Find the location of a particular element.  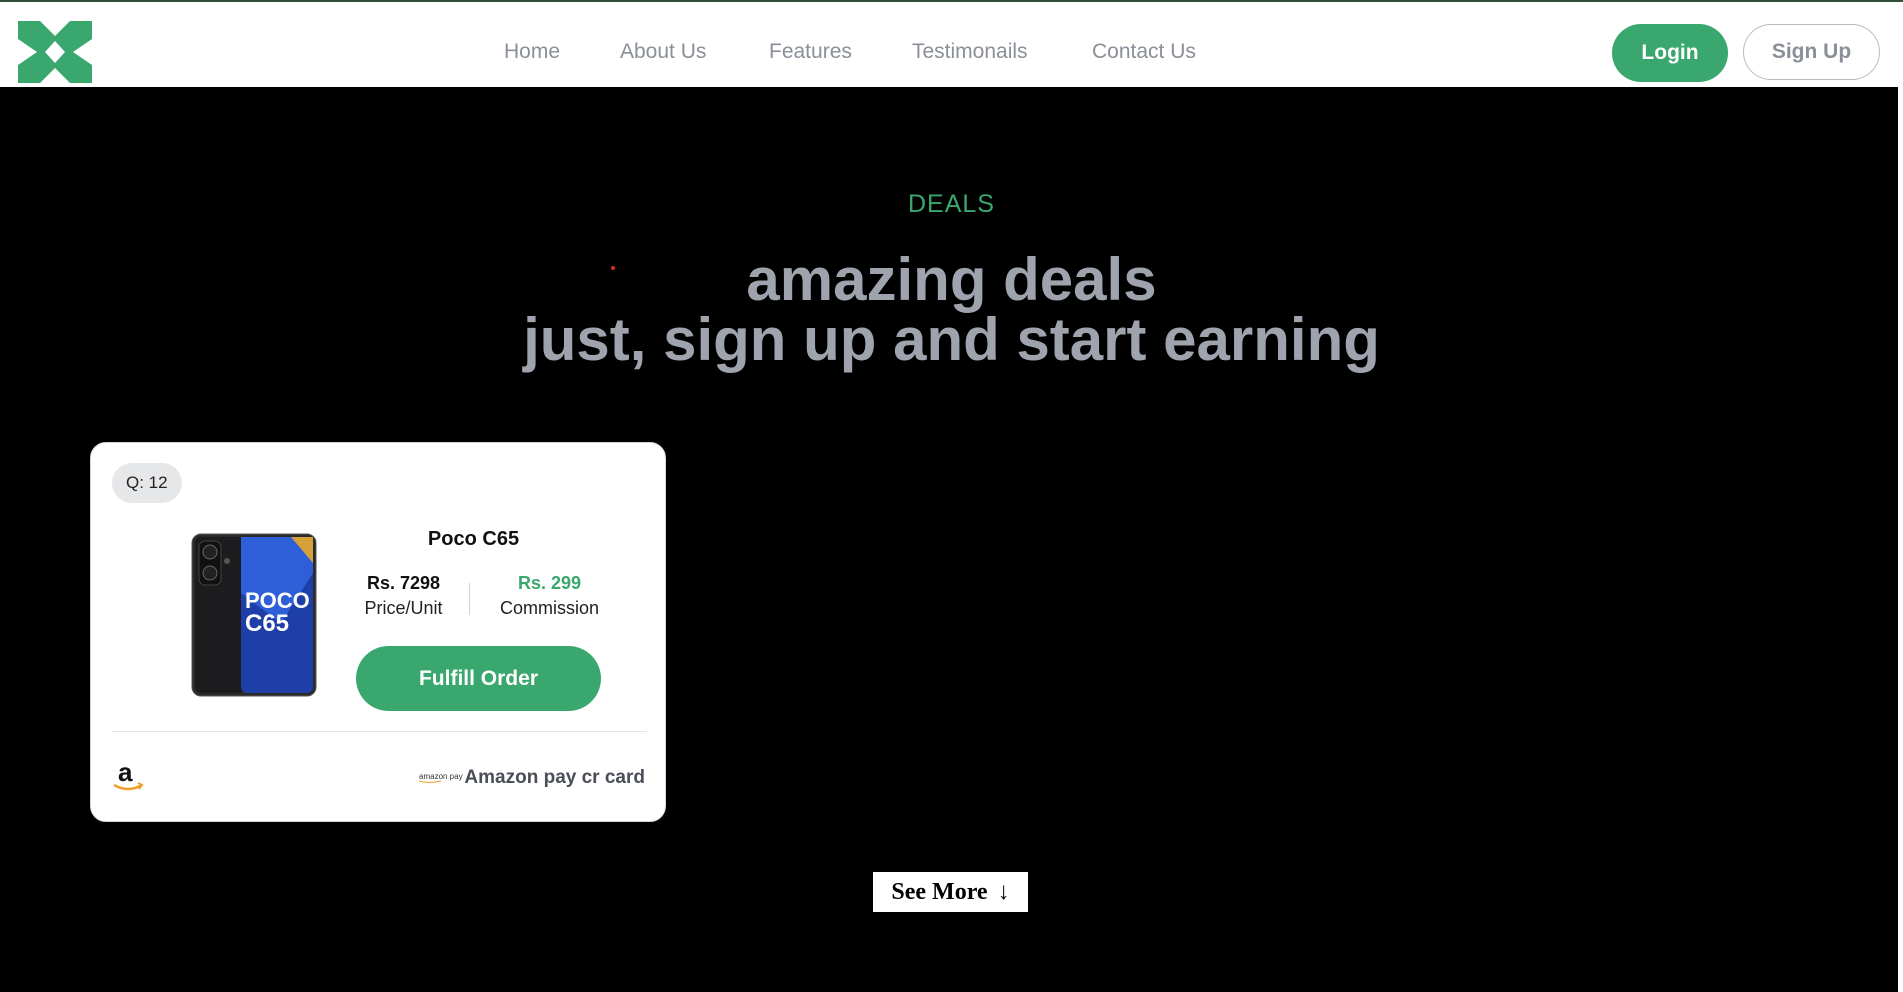

price-block: Rs. 7298 Price/Unit is located at coordinates (403, 596).